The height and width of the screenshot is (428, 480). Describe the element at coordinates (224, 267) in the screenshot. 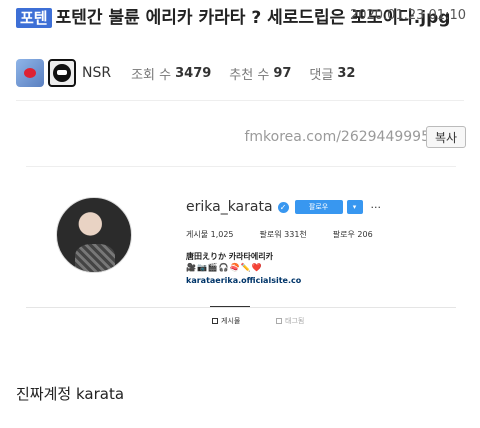

I see `bio-emoji: 🎥📷🎬🎧🍣✏️❤️` at that location.